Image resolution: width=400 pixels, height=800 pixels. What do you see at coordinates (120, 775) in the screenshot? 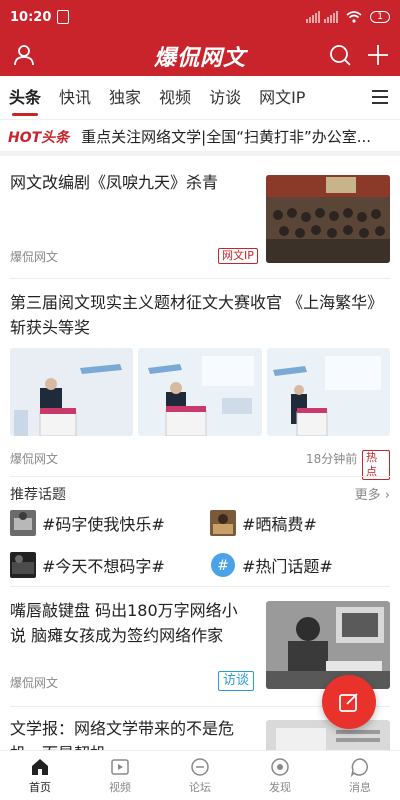
I see `nav-video: 视频` at bounding box center [120, 775].